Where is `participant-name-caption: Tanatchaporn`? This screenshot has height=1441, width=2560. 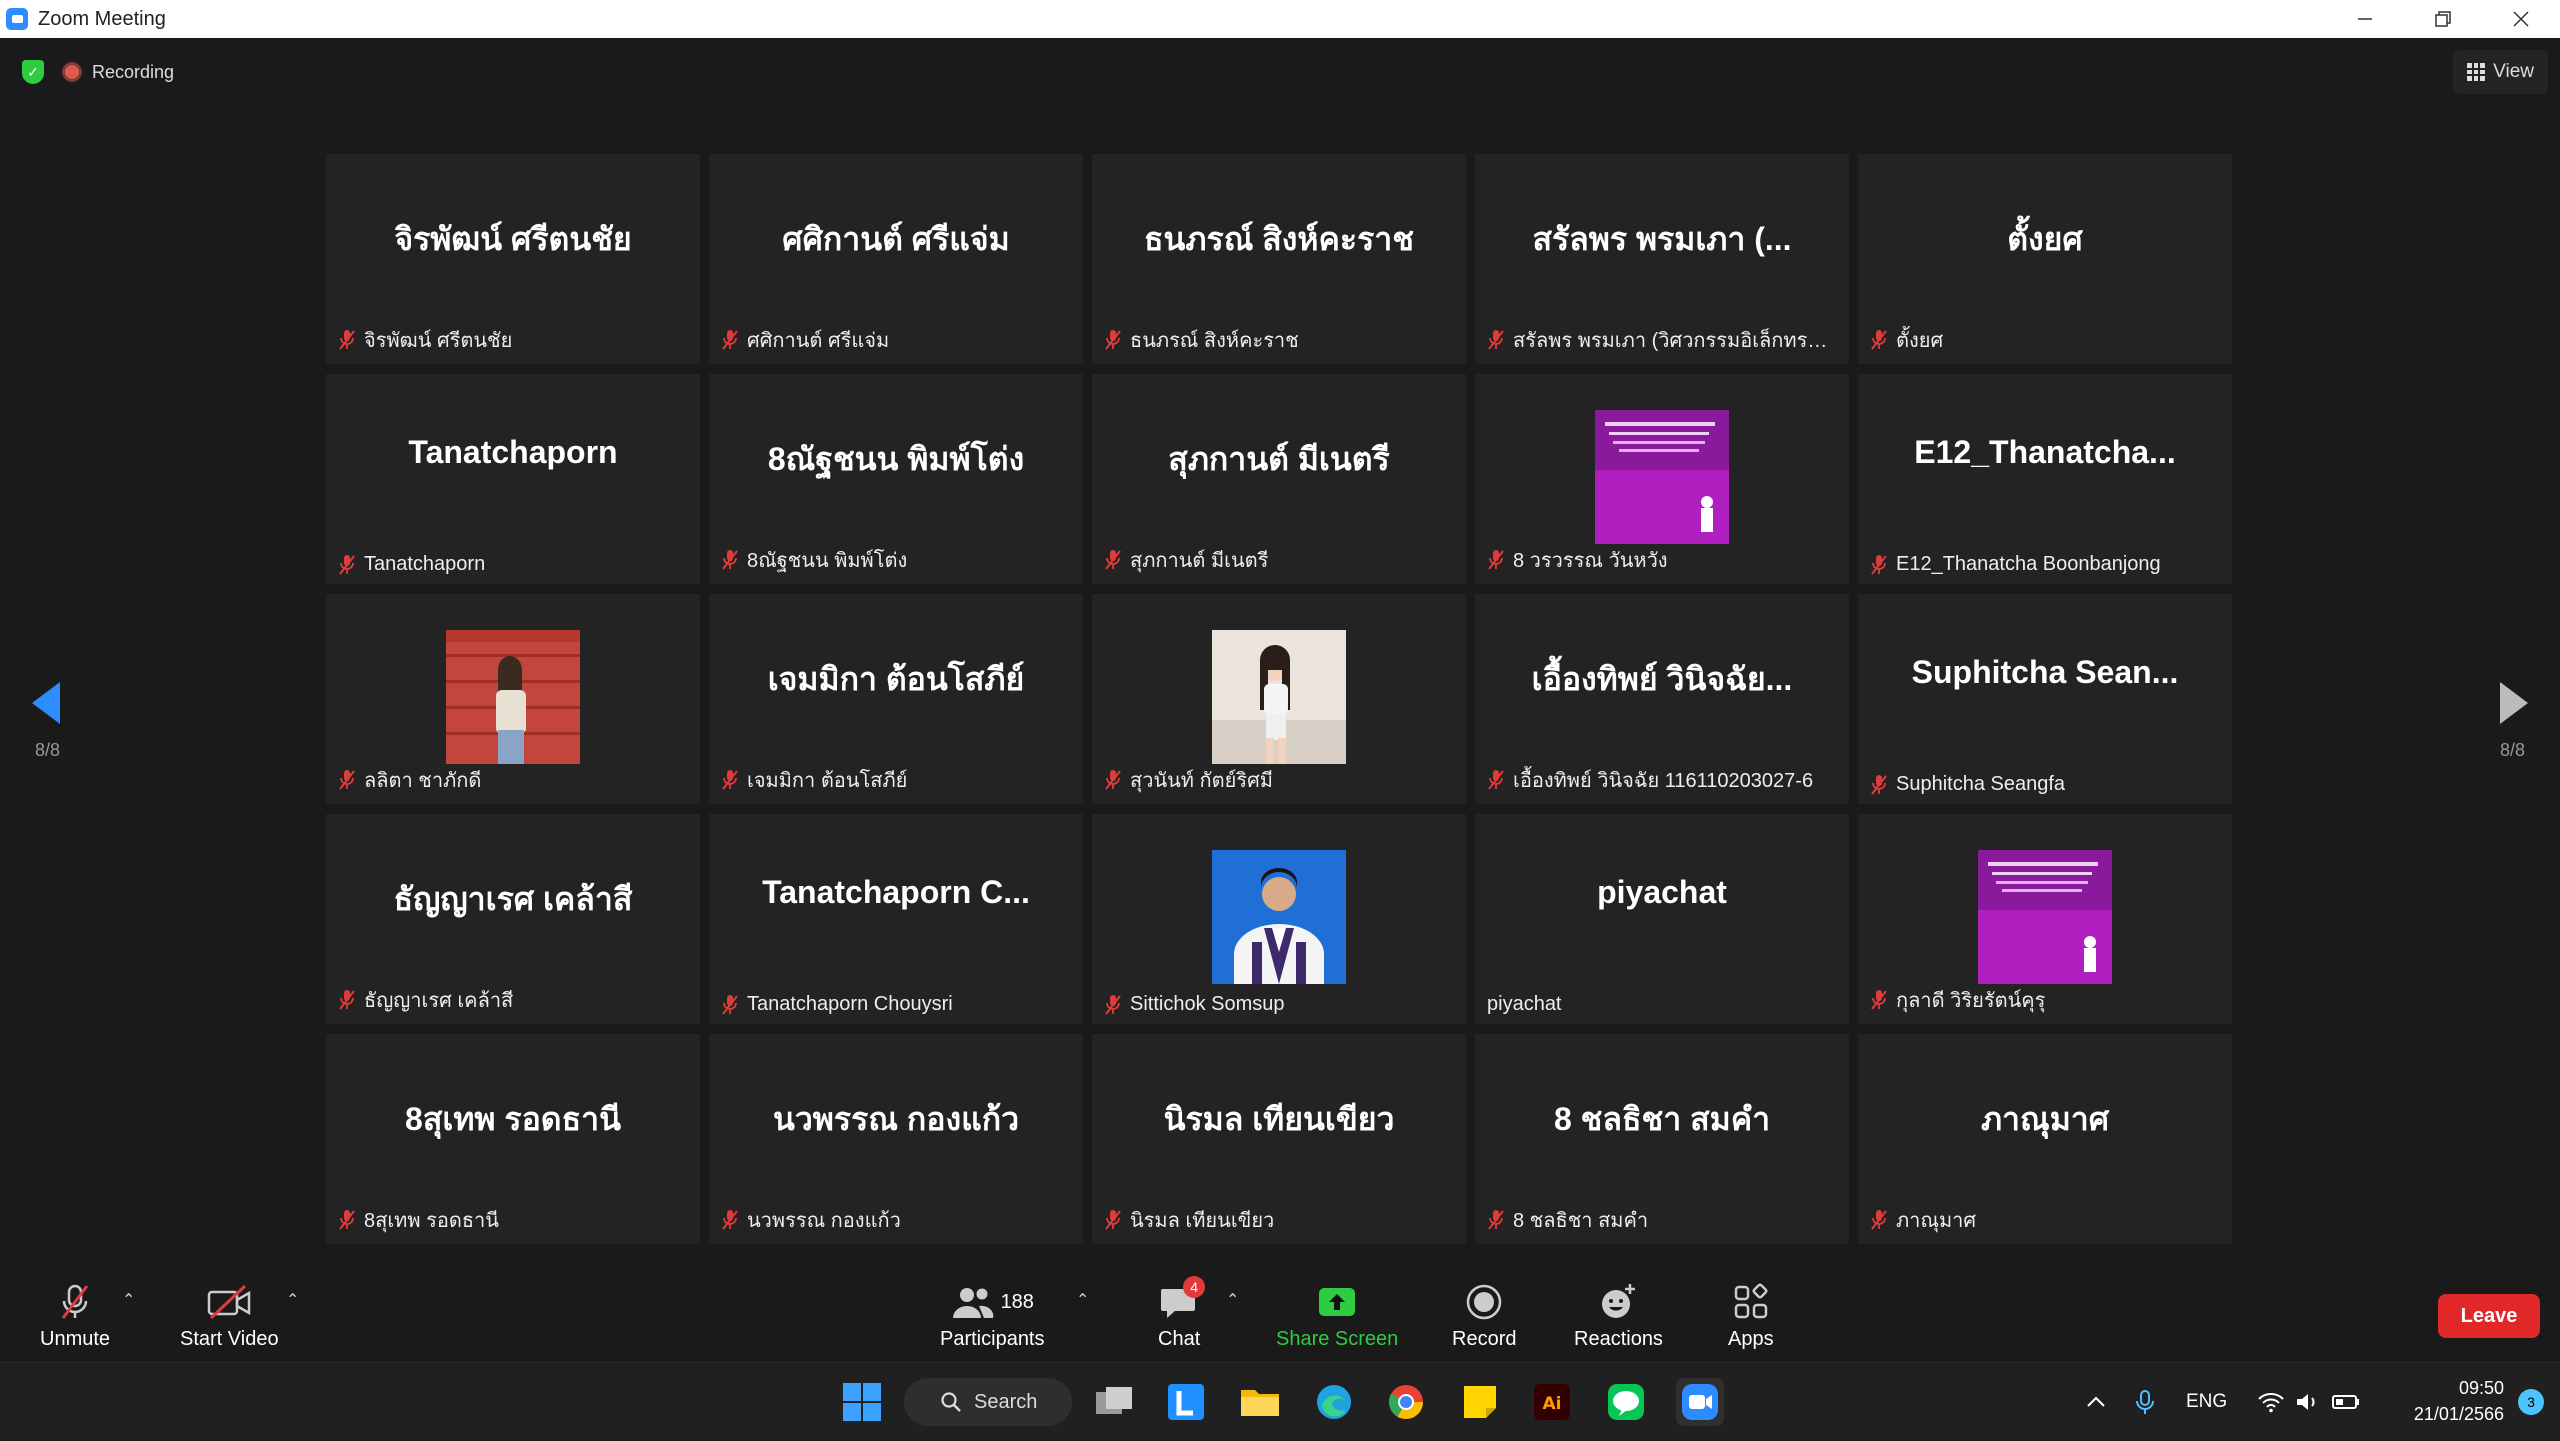
participant-name-caption: Tanatchaporn is located at coordinates (514, 564).